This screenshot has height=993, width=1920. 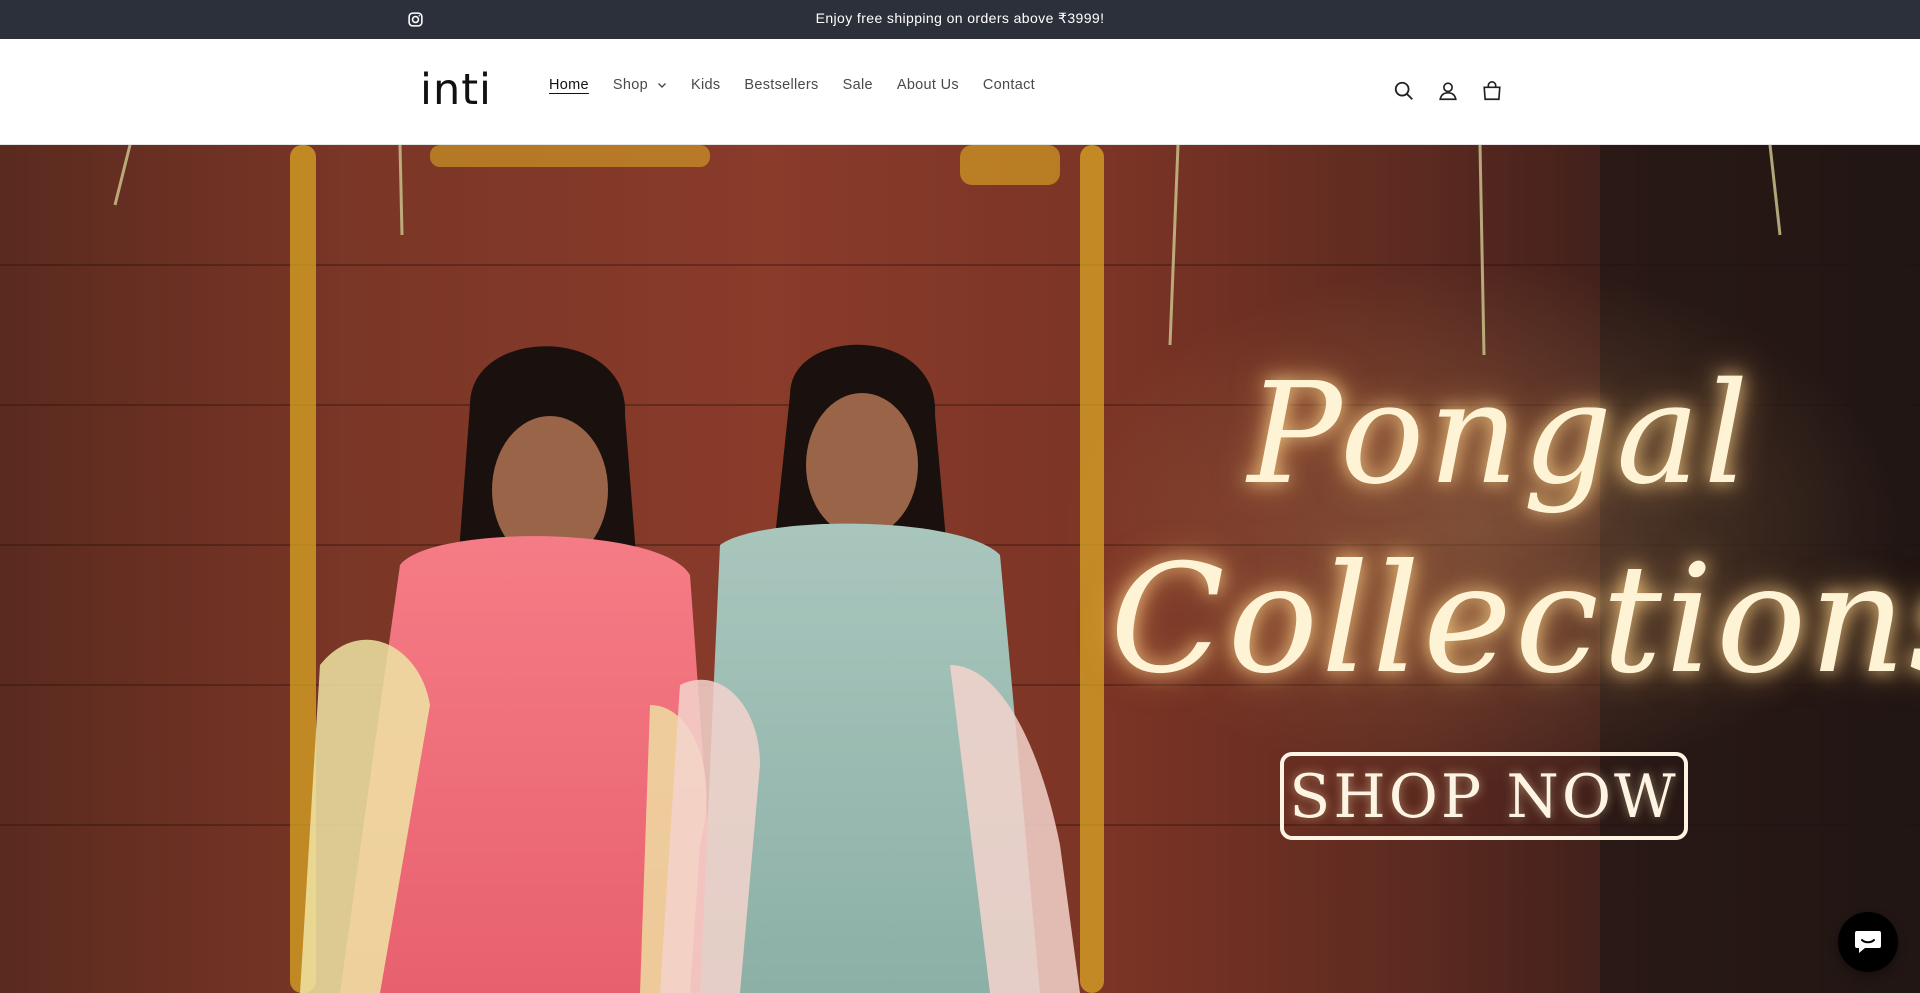 I want to click on shop-now-button: SHOP NOW, so click(x=1484, y=796).